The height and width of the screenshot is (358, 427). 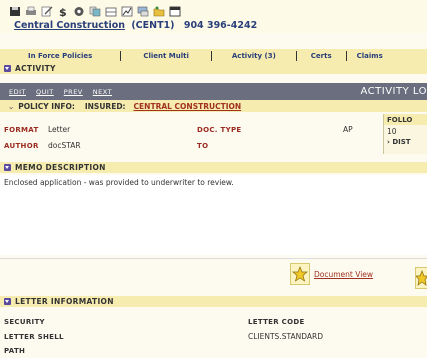 I want to click on chevron-down-icon: ⌄, so click(x=11, y=106).